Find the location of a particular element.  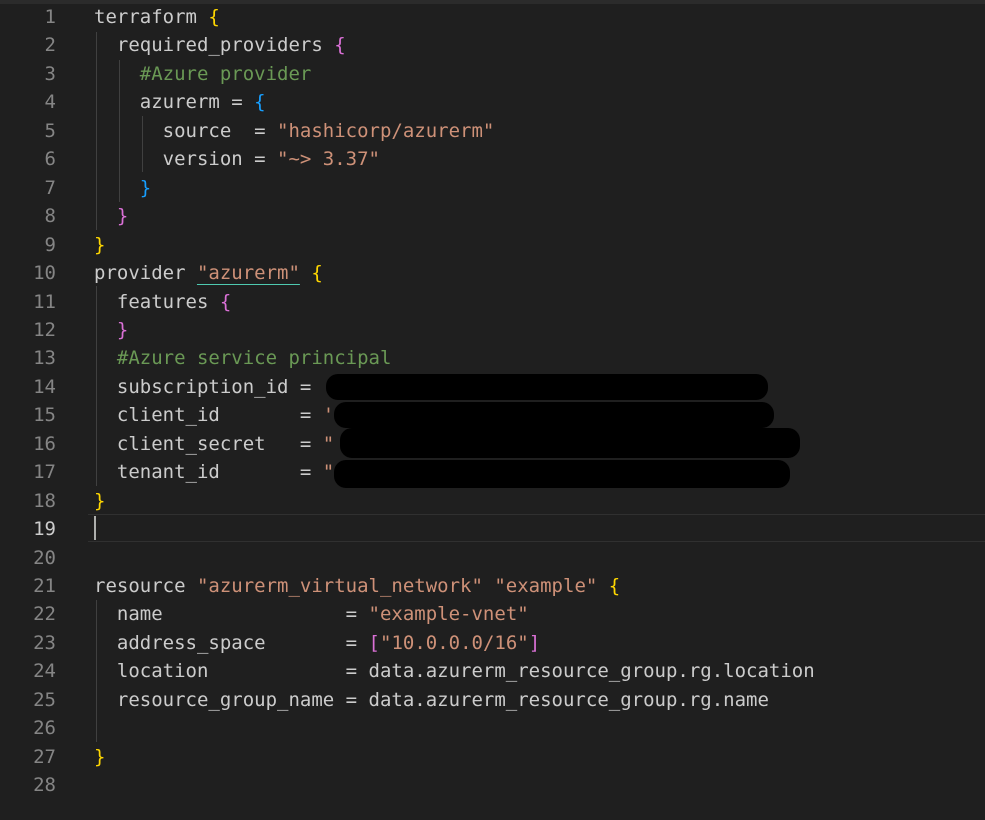

code-token: "example-vnet" is located at coordinates (448, 614).